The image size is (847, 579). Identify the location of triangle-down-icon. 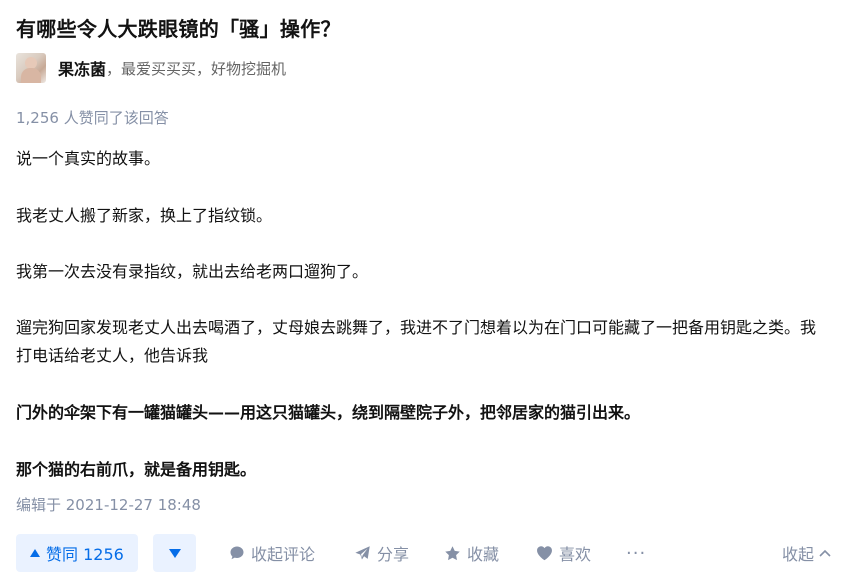
(174, 553).